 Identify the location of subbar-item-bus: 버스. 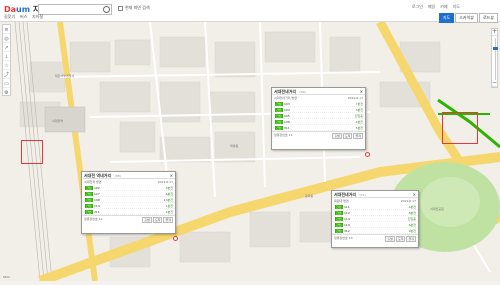
(23, 17).